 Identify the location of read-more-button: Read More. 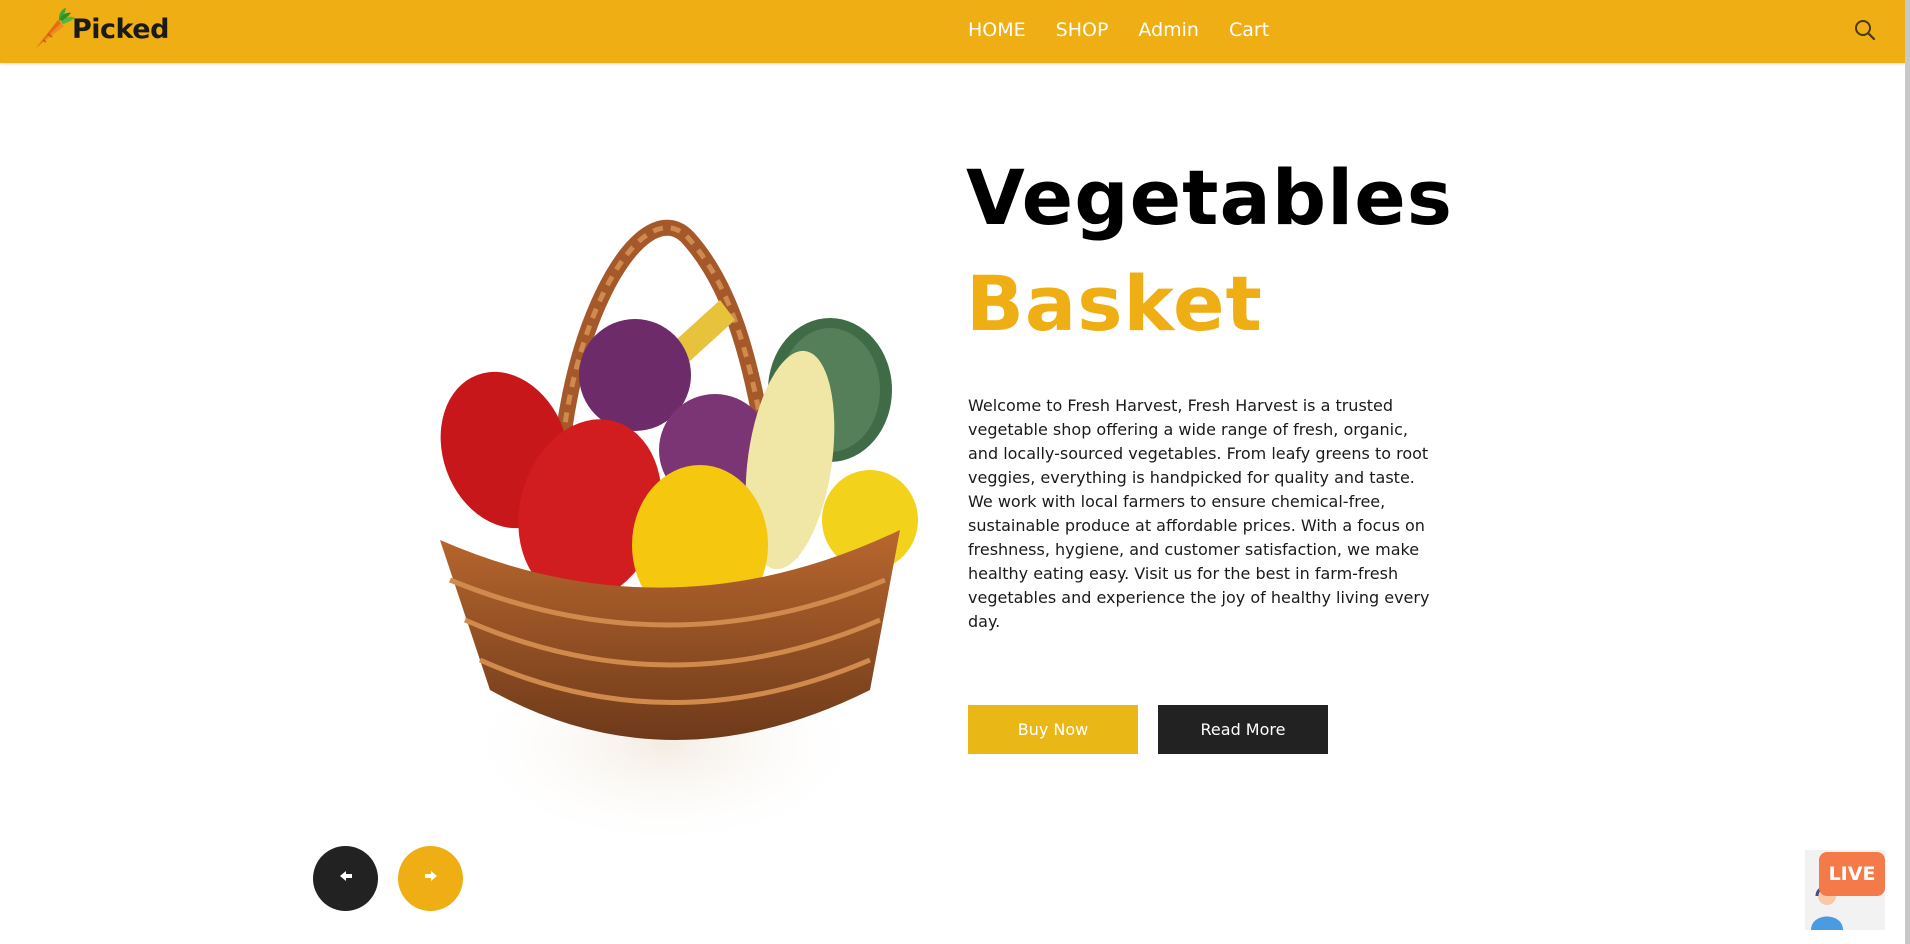
(1243, 729).